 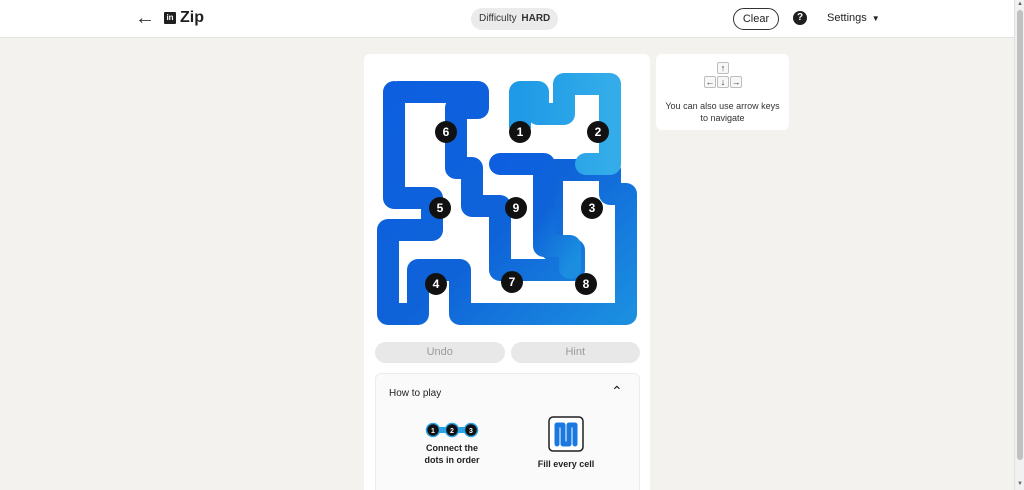 I want to click on arrow-left-key-icon: ←, so click(x=710, y=82).